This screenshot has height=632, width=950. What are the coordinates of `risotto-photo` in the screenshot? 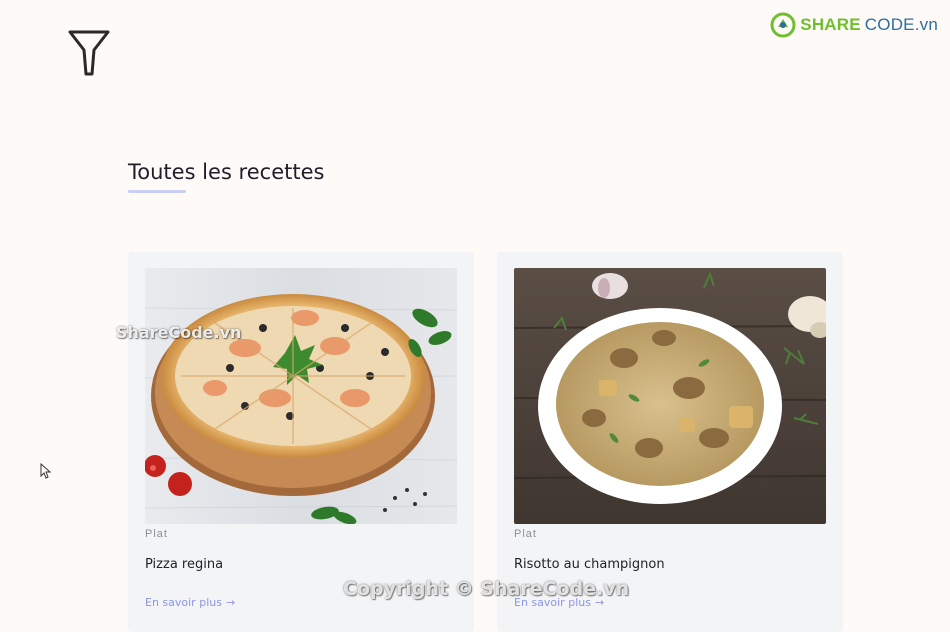 It's located at (670, 396).